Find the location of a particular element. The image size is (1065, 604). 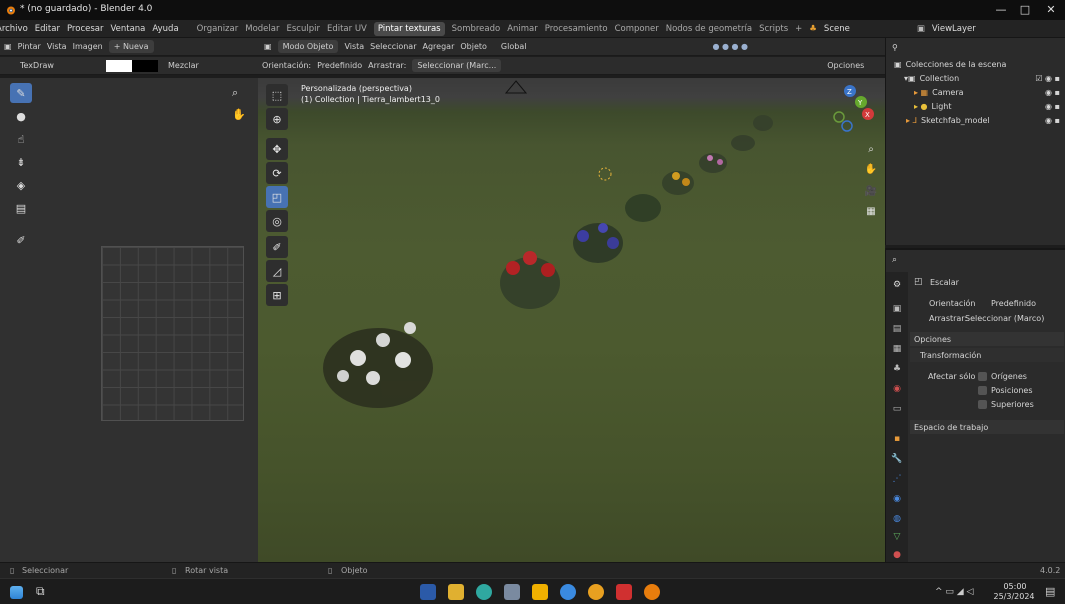

pan-hand-icon: ✋ is located at coordinates (239, 114).